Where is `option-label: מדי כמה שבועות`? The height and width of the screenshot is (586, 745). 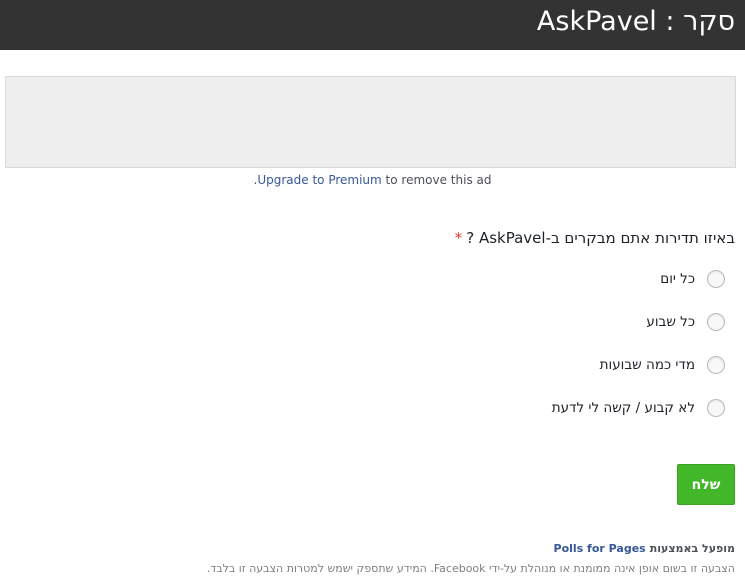
option-label: מדי כמה שבועות is located at coordinates (647, 365).